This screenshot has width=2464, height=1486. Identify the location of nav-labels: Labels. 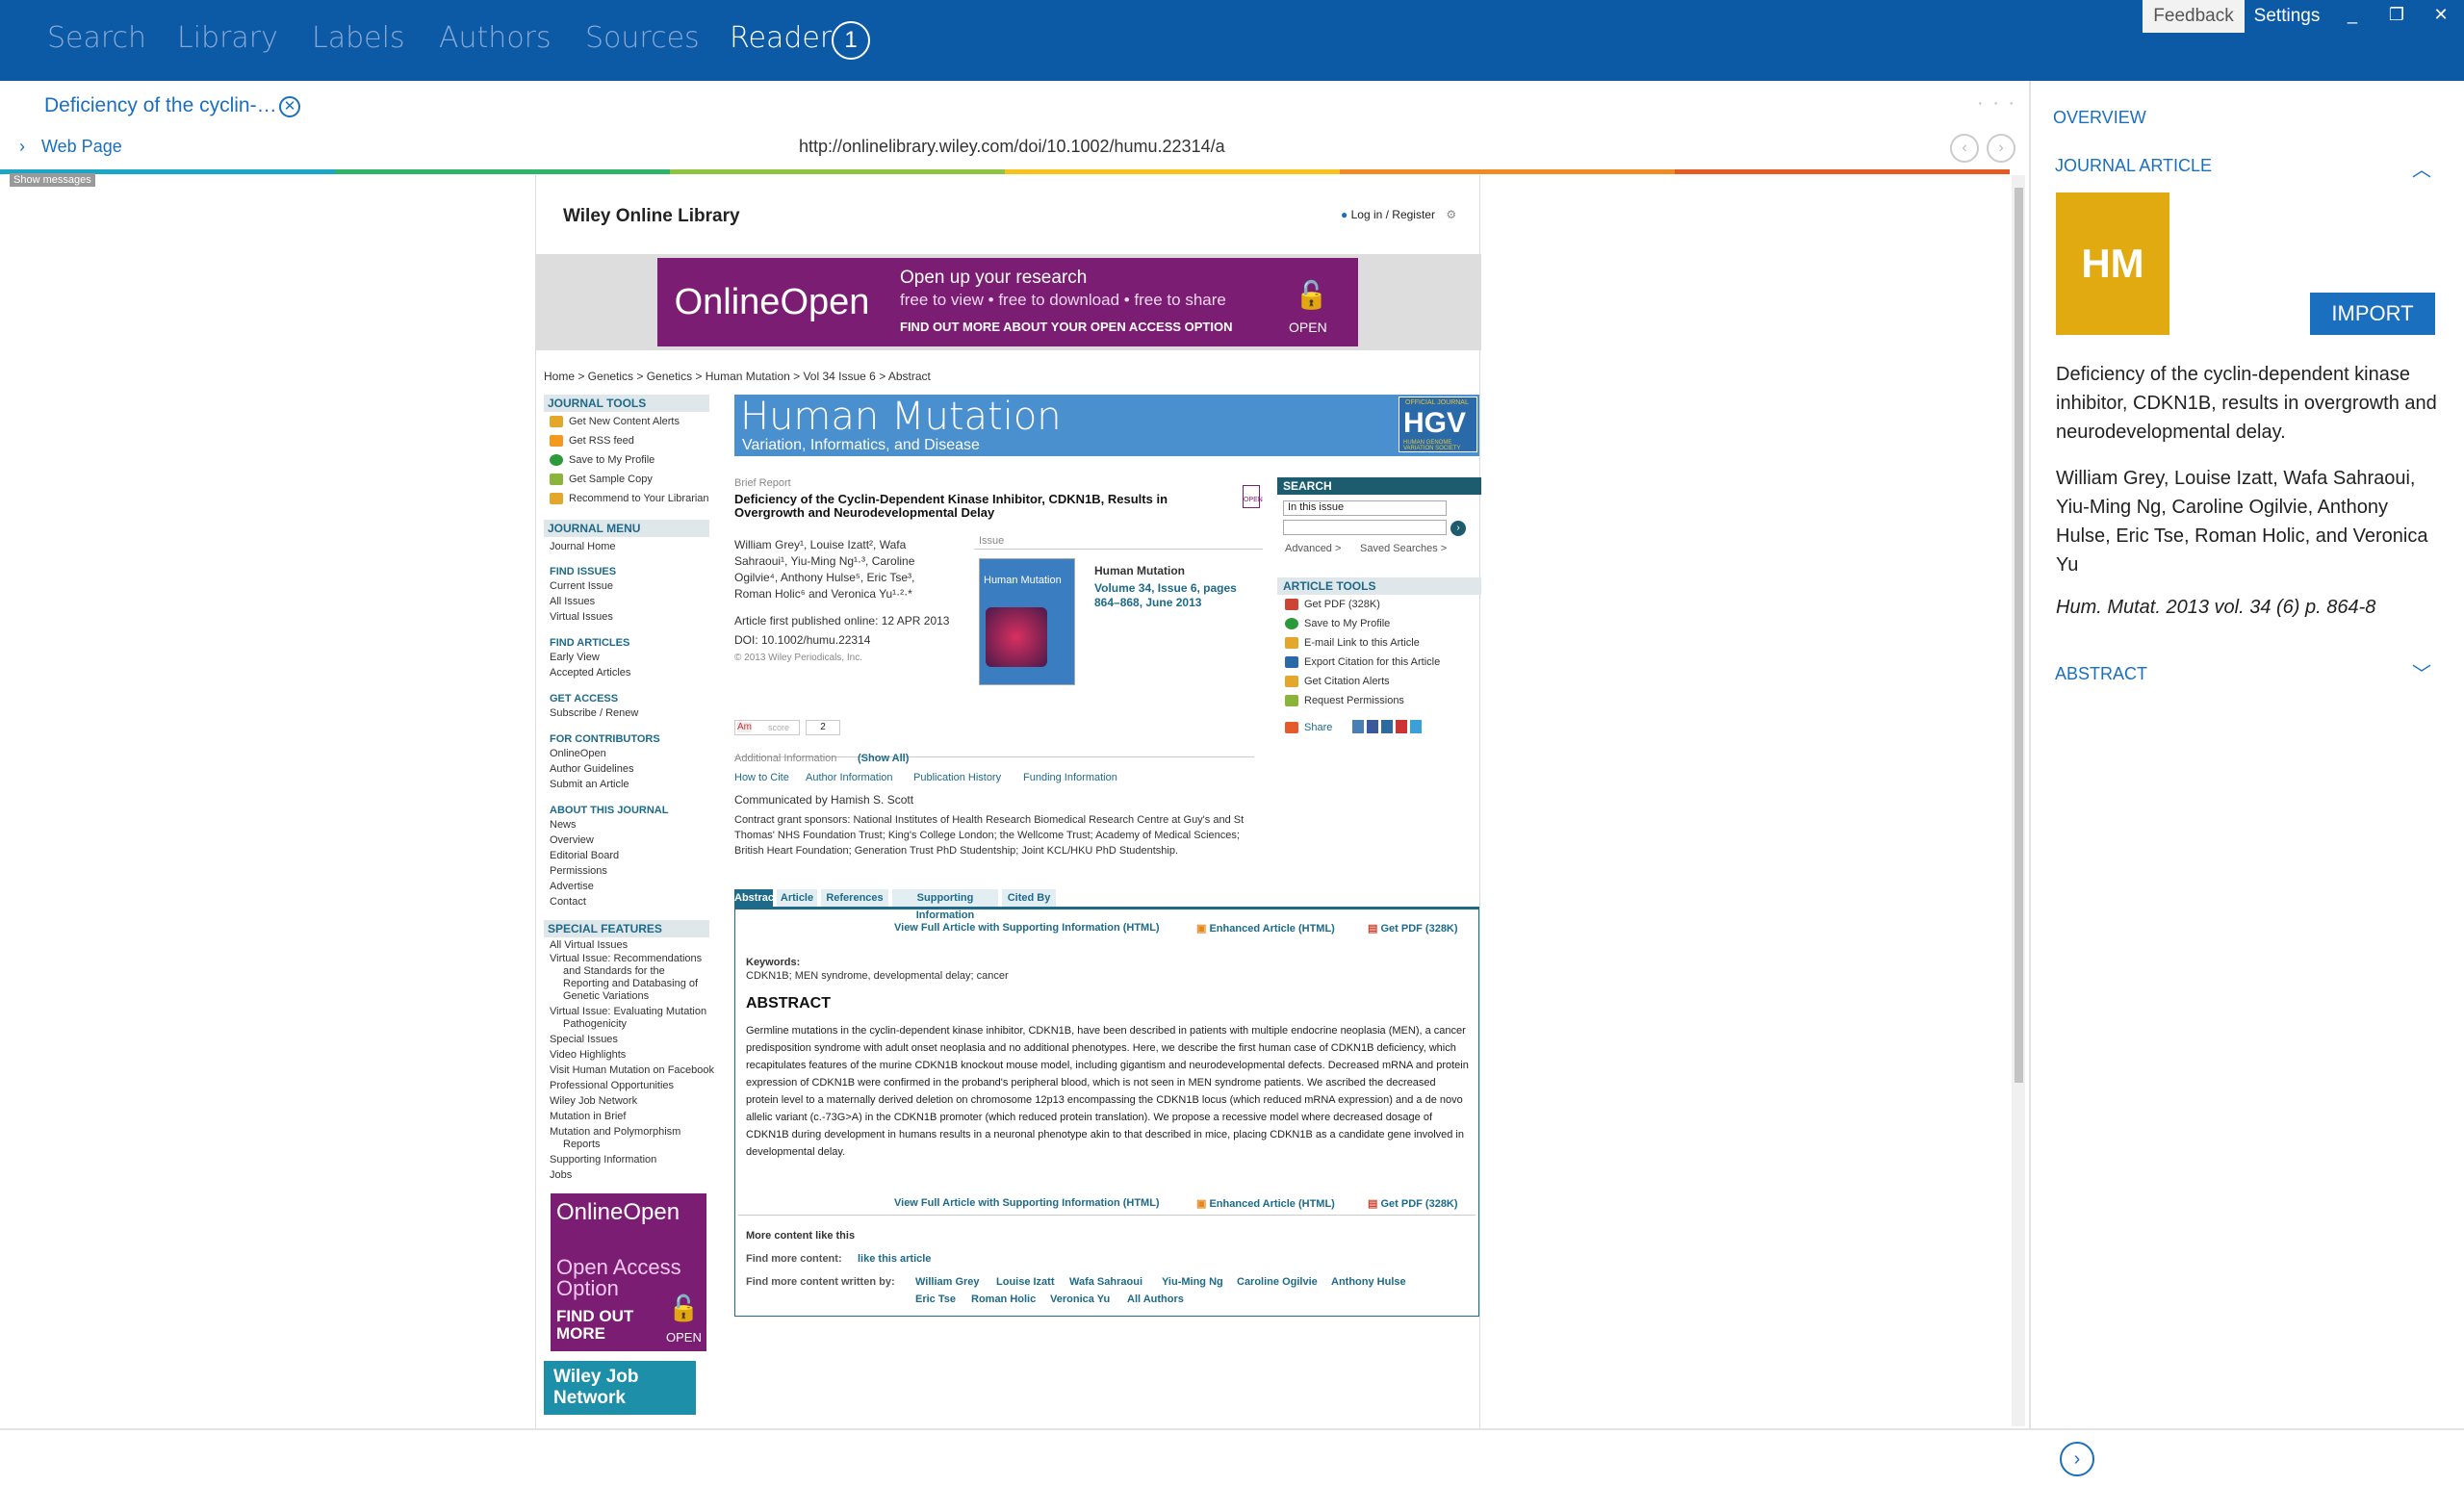
(358, 38).